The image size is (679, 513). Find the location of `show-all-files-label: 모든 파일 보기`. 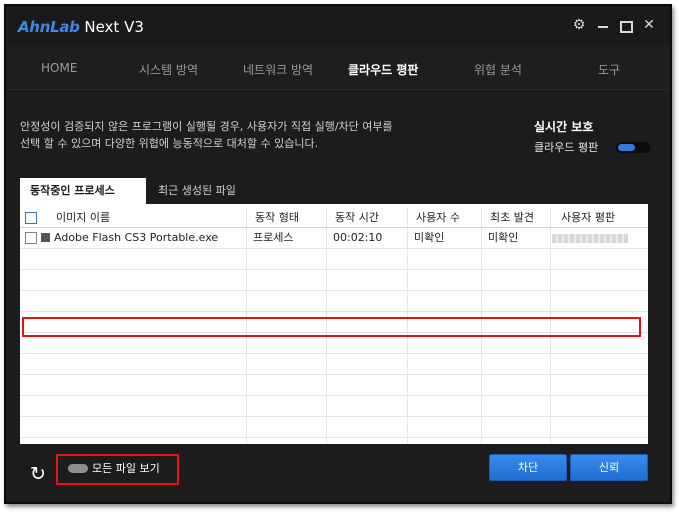

show-all-files-label: 모든 파일 보기 is located at coordinates (126, 468).